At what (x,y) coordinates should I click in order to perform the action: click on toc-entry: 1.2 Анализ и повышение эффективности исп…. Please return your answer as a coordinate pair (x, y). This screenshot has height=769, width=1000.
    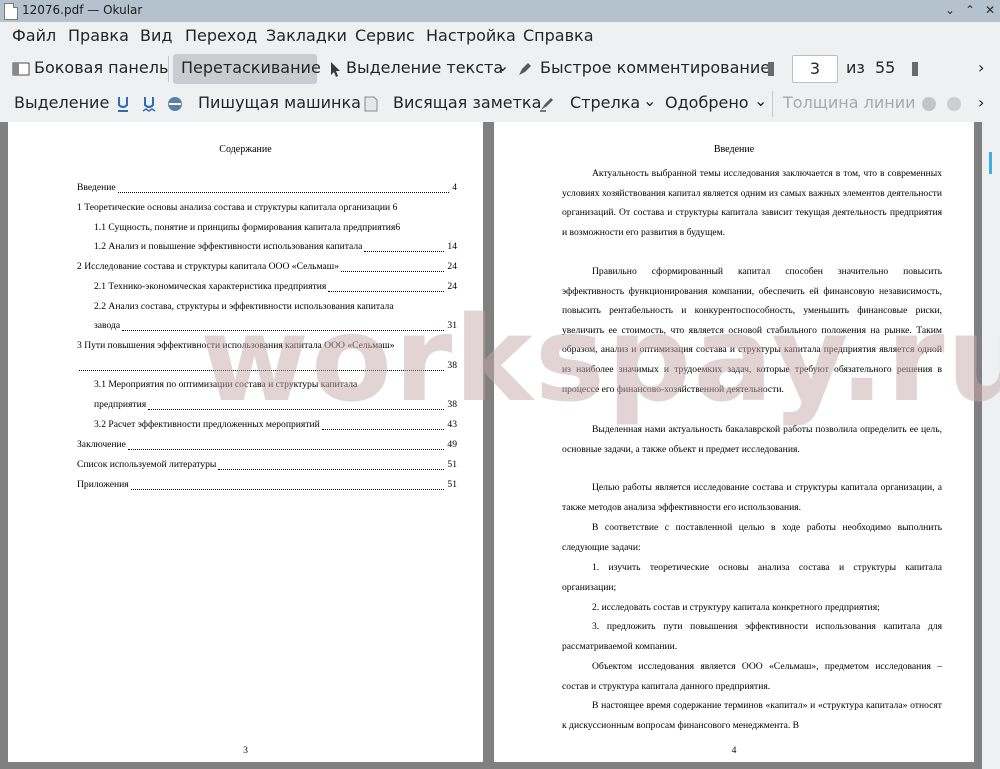
    Looking at the image, I should click on (228, 246).